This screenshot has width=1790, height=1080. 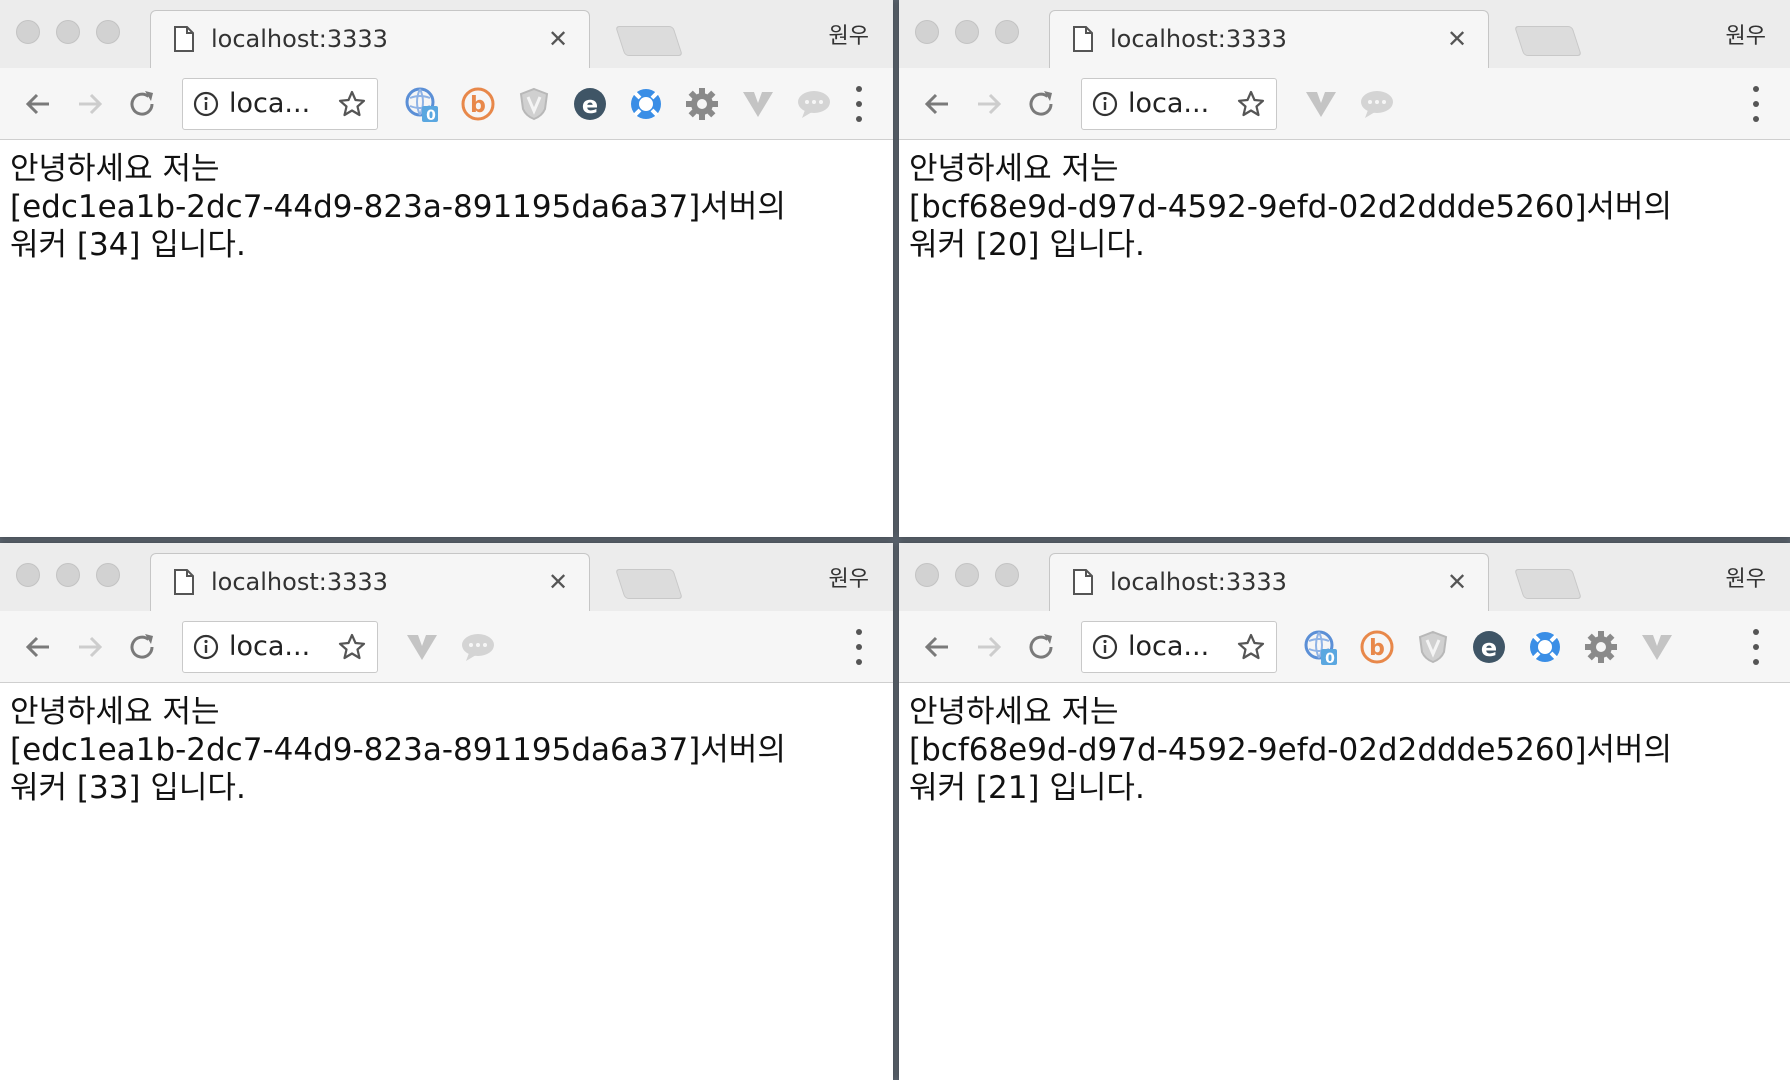 I want to click on worker-line: 워커 [34] 입니다., so click(x=128, y=245).